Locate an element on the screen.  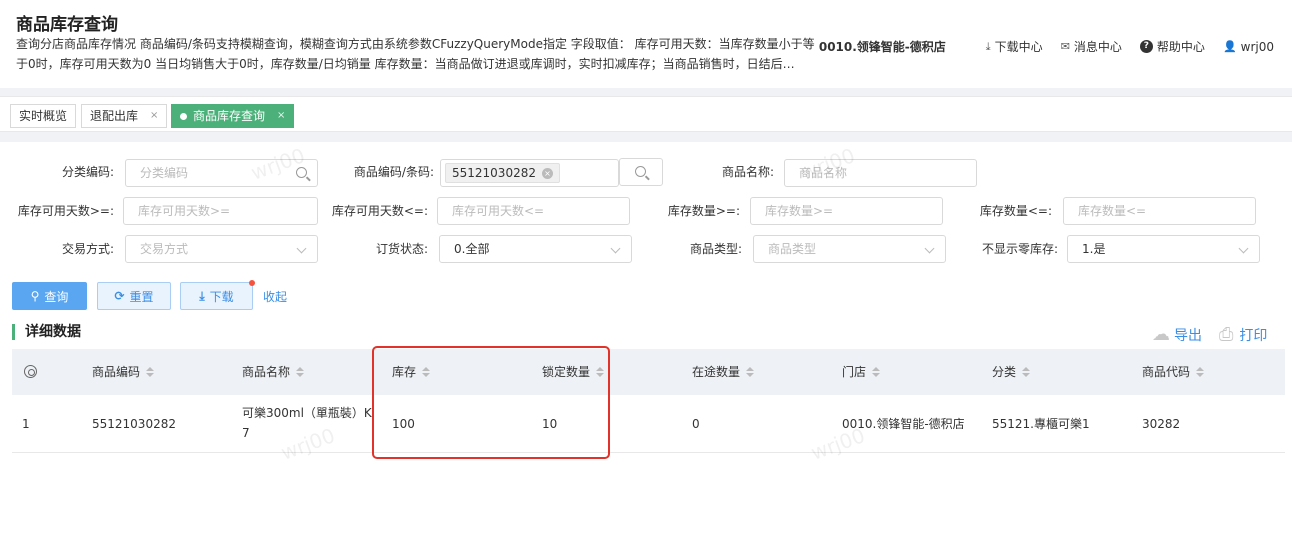
product-name-label: 商品名称: is located at coordinates (747, 172).